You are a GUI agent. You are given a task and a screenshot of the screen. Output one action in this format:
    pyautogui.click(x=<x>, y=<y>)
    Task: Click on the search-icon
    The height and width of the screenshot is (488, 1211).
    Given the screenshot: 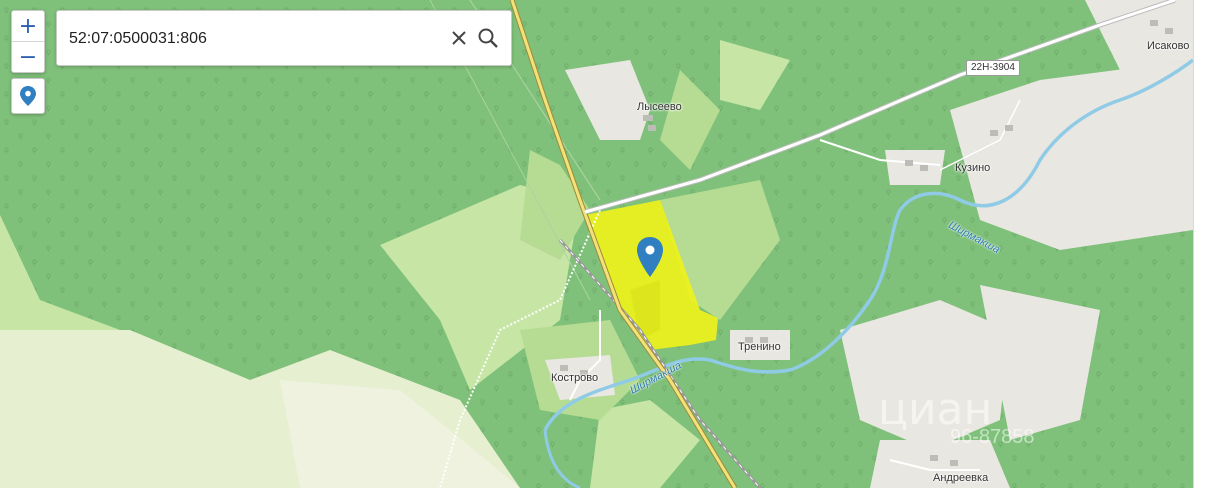 What is the action you would take?
    pyautogui.click(x=488, y=38)
    